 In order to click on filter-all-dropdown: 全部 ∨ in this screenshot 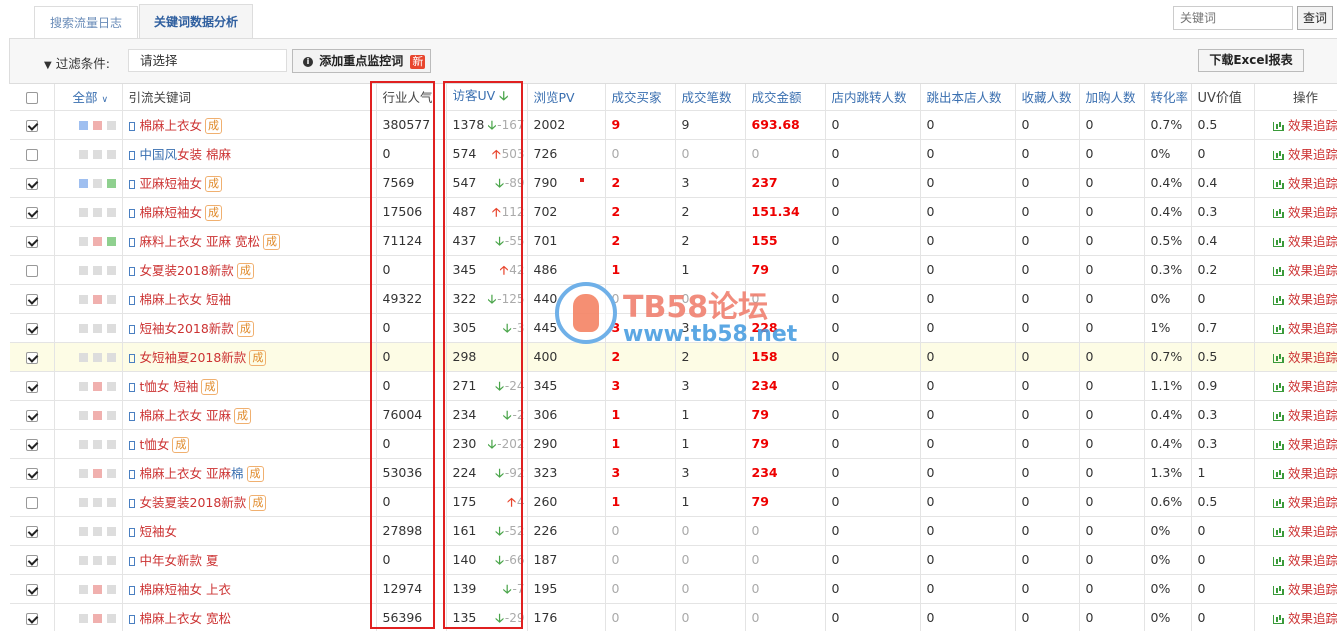, I will do `click(88, 97)`.